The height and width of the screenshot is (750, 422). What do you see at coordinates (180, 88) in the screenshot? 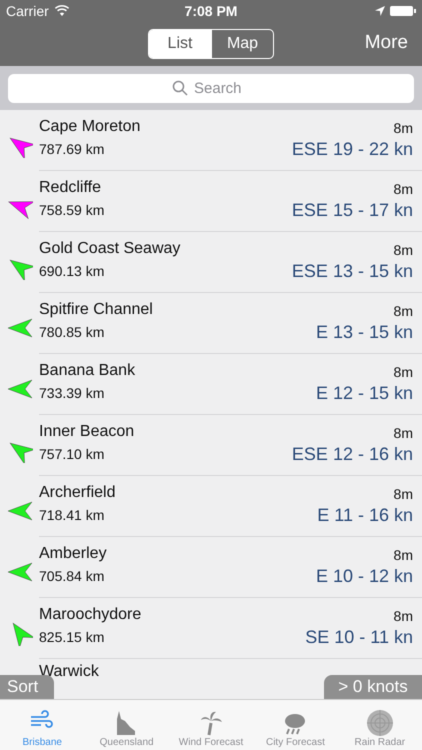
I see `search-icon` at bounding box center [180, 88].